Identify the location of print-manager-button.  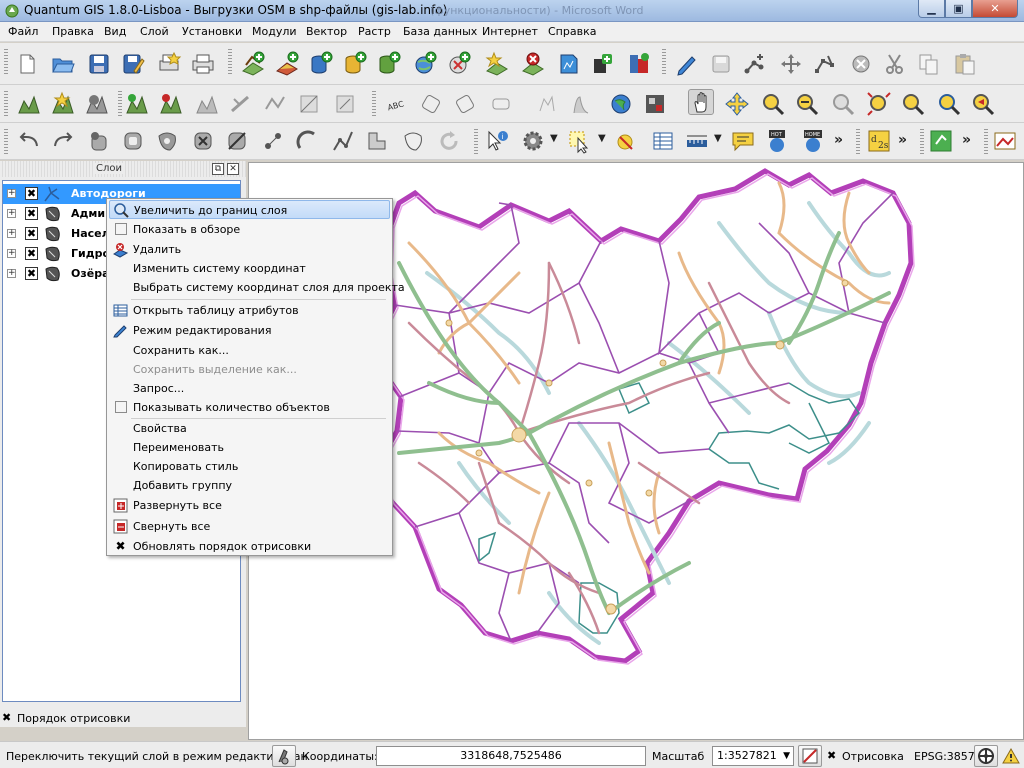
(203, 64).